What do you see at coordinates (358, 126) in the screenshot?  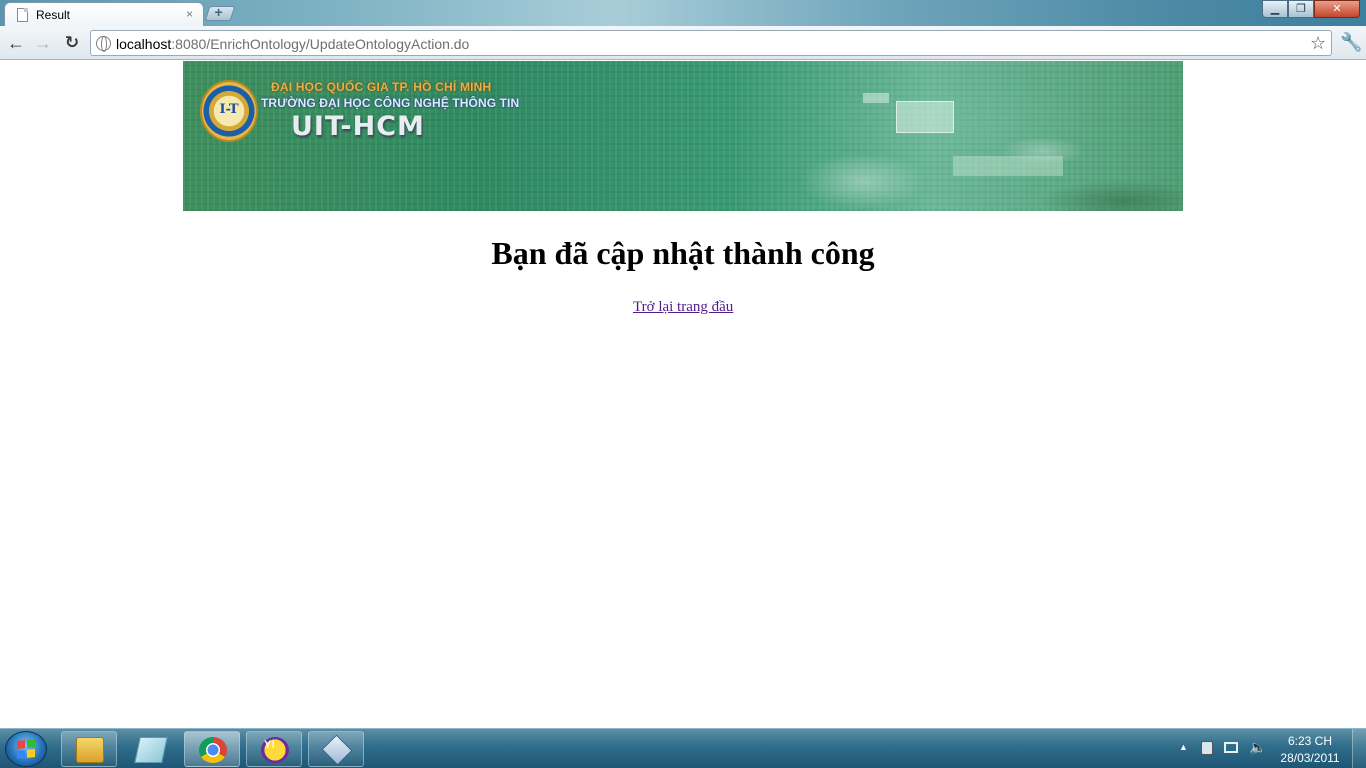 I see `banner-short-name: UIT-HCM` at bounding box center [358, 126].